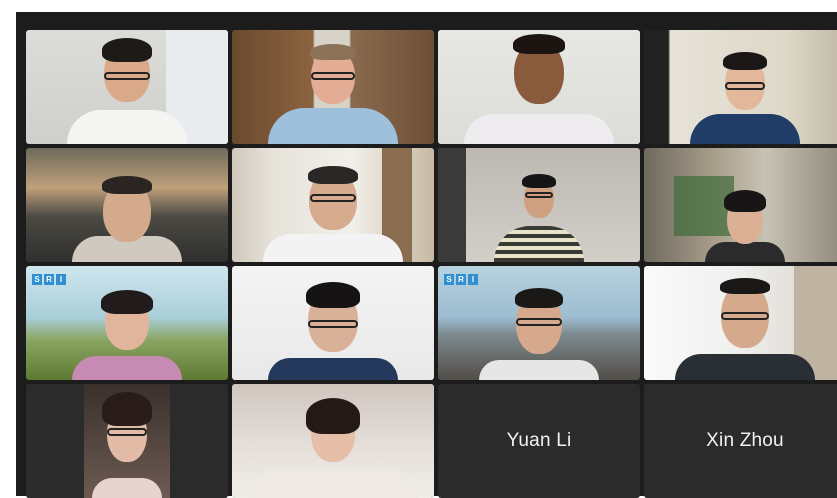 This screenshot has height=498, width=837. Describe the element at coordinates (745, 440) in the screenshot. I see `participant-name: Xin Zhou` at that location.